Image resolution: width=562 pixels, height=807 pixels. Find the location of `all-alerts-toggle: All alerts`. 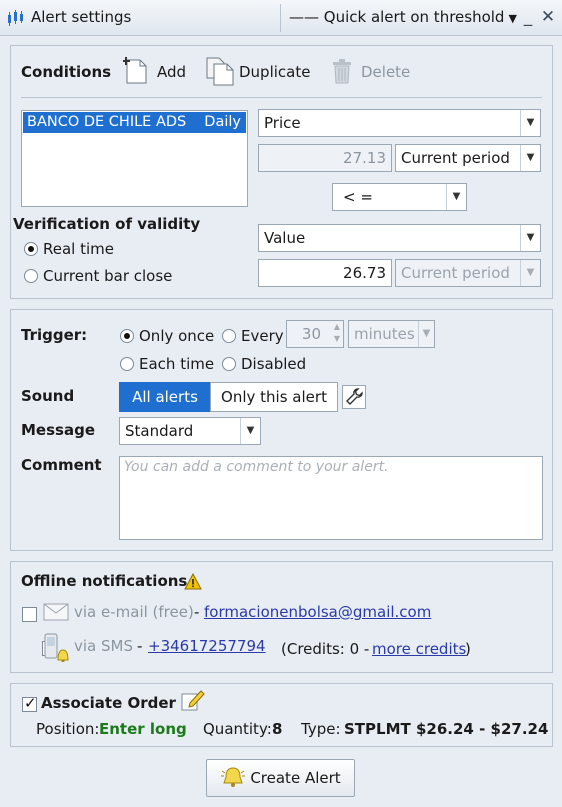

all-alerts-toggle: All alerts is located at coordinates (165, 397).